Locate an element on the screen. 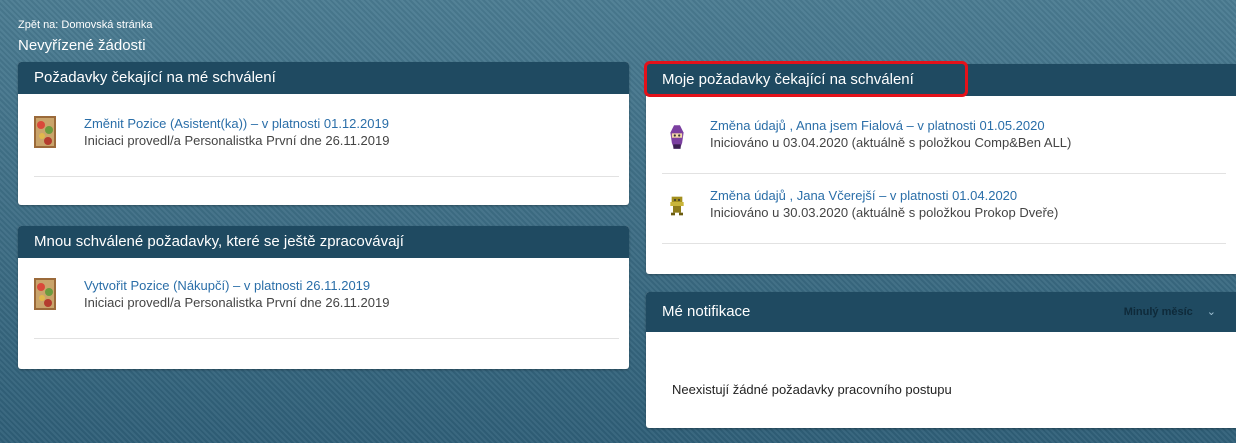 The height and width of the screenshot is (443, 1236). olive-avatar-icon is located at coordinates (677, 206).